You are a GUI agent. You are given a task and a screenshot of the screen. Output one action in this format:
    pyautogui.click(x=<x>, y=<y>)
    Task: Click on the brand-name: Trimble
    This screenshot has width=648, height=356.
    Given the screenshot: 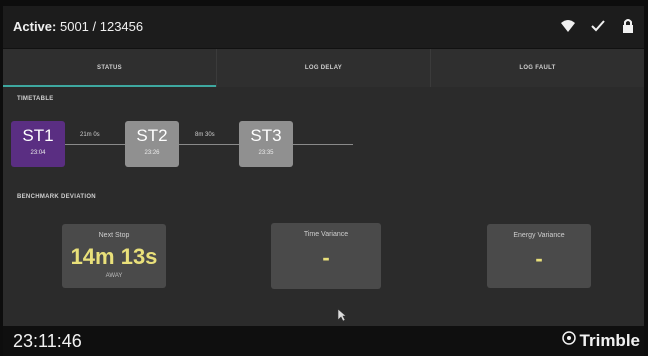 What is the action you would take?
    pyautogui.click(x=609, y=340)
    